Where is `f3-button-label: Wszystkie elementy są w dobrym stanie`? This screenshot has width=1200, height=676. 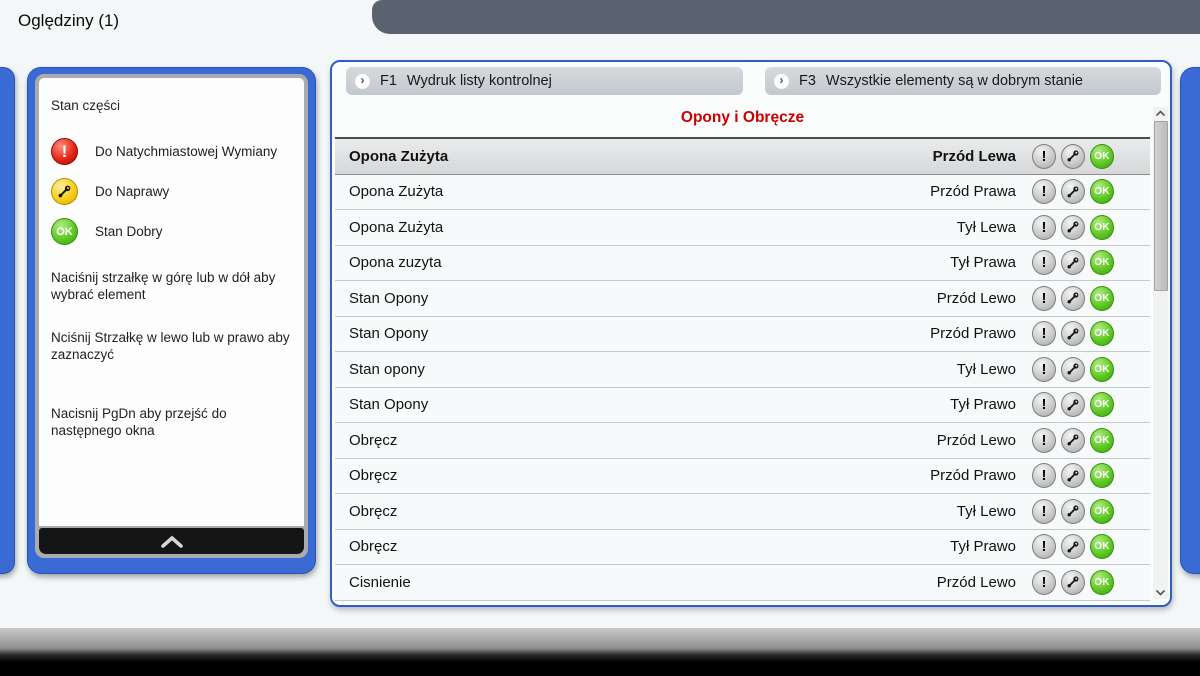
f3-button-label: Wszystkie elementy są w dobrym stanie is located at coordinates (954, 81).